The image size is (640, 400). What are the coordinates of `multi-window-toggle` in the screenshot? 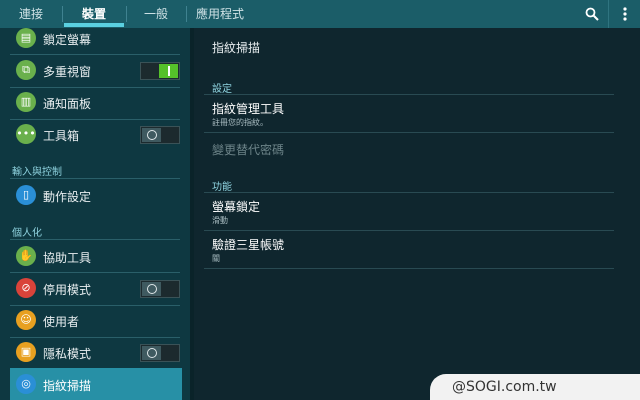 It's located at (160, 71).